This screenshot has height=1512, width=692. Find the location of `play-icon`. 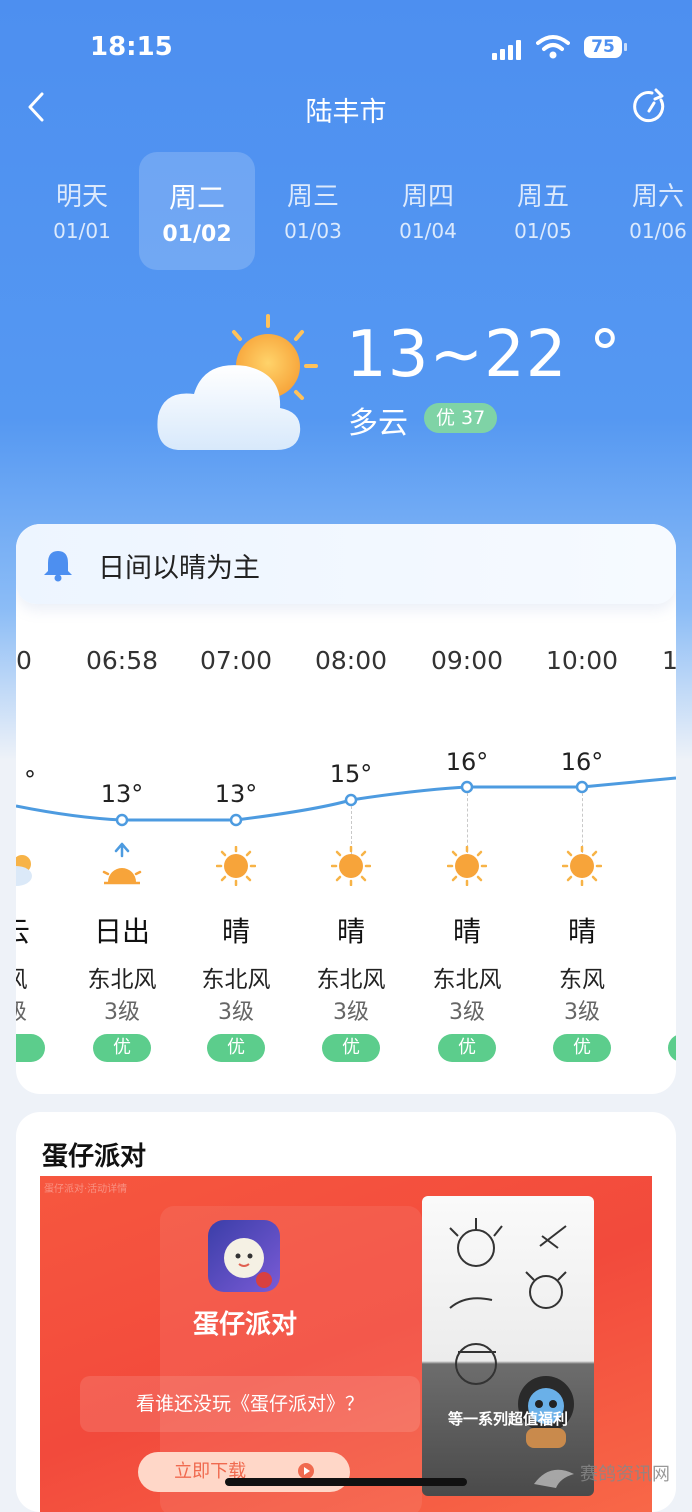

play-icon is located at coordinates (305, 1471).